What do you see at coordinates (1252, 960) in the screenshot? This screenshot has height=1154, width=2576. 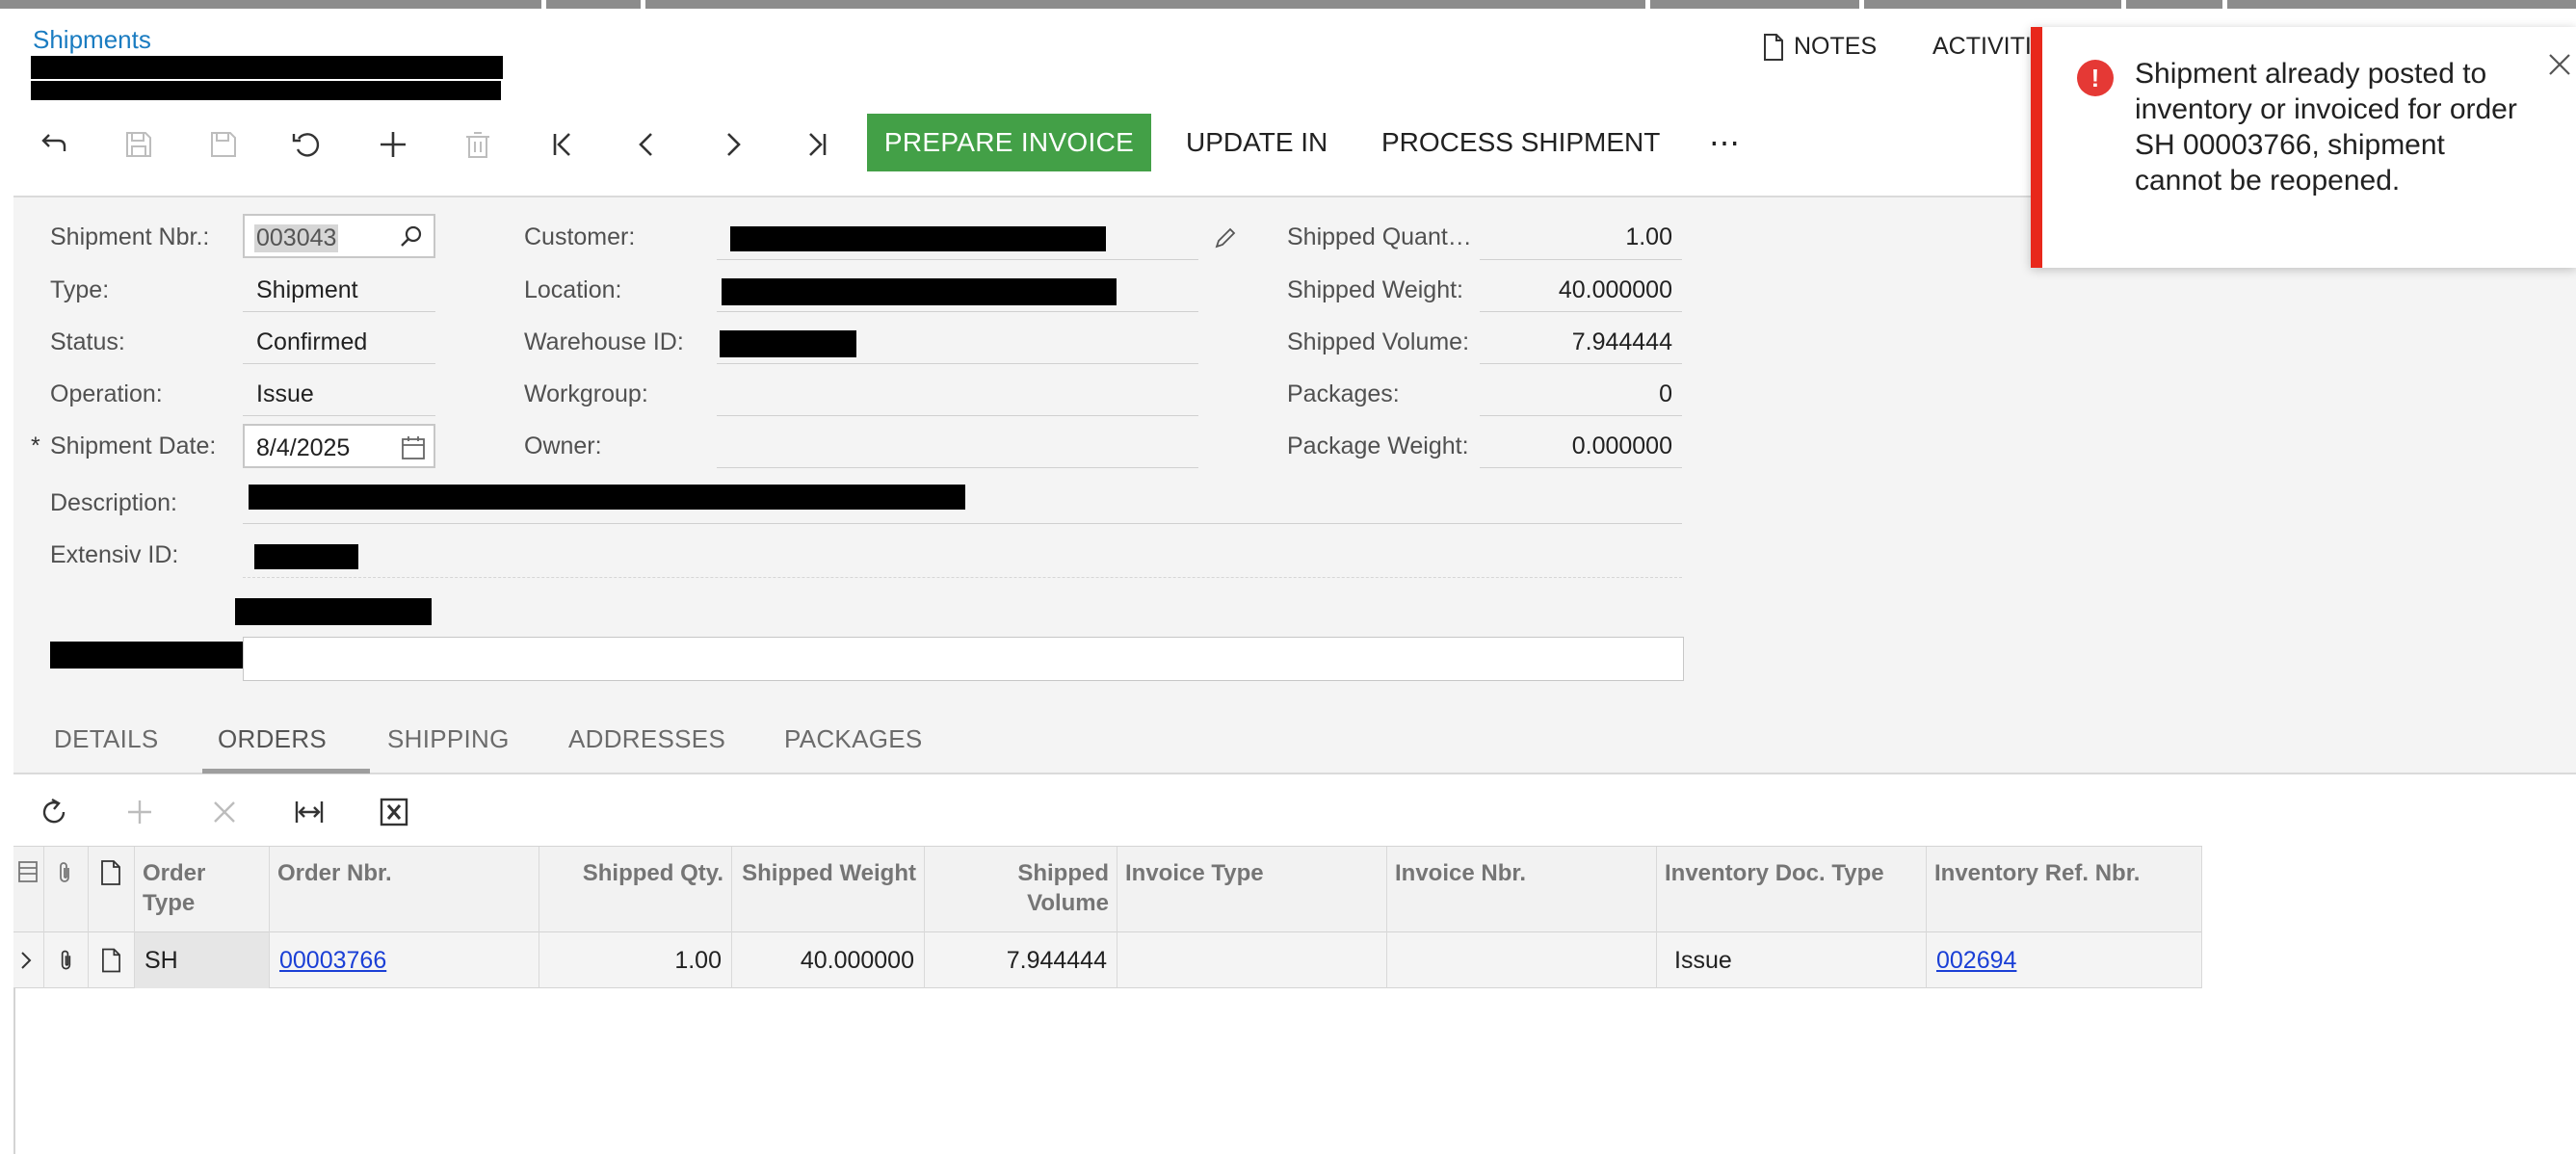 I see `invoice-type-cell` at bounding box center [1252, 960].